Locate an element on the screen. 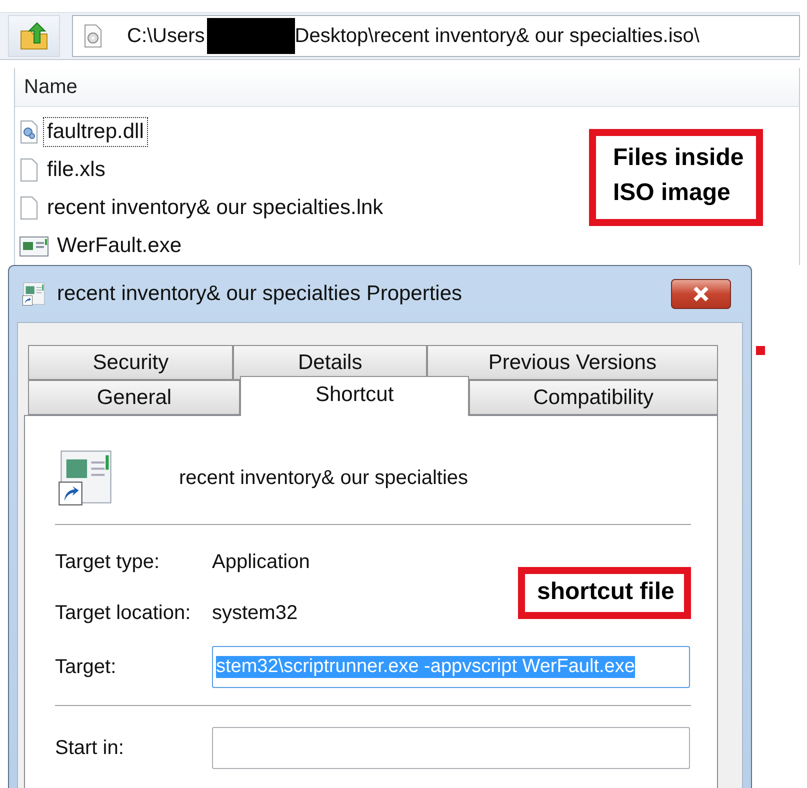 The height and width of the screenshot is (788, 807). window-icon is located at coordinates (34, 246).